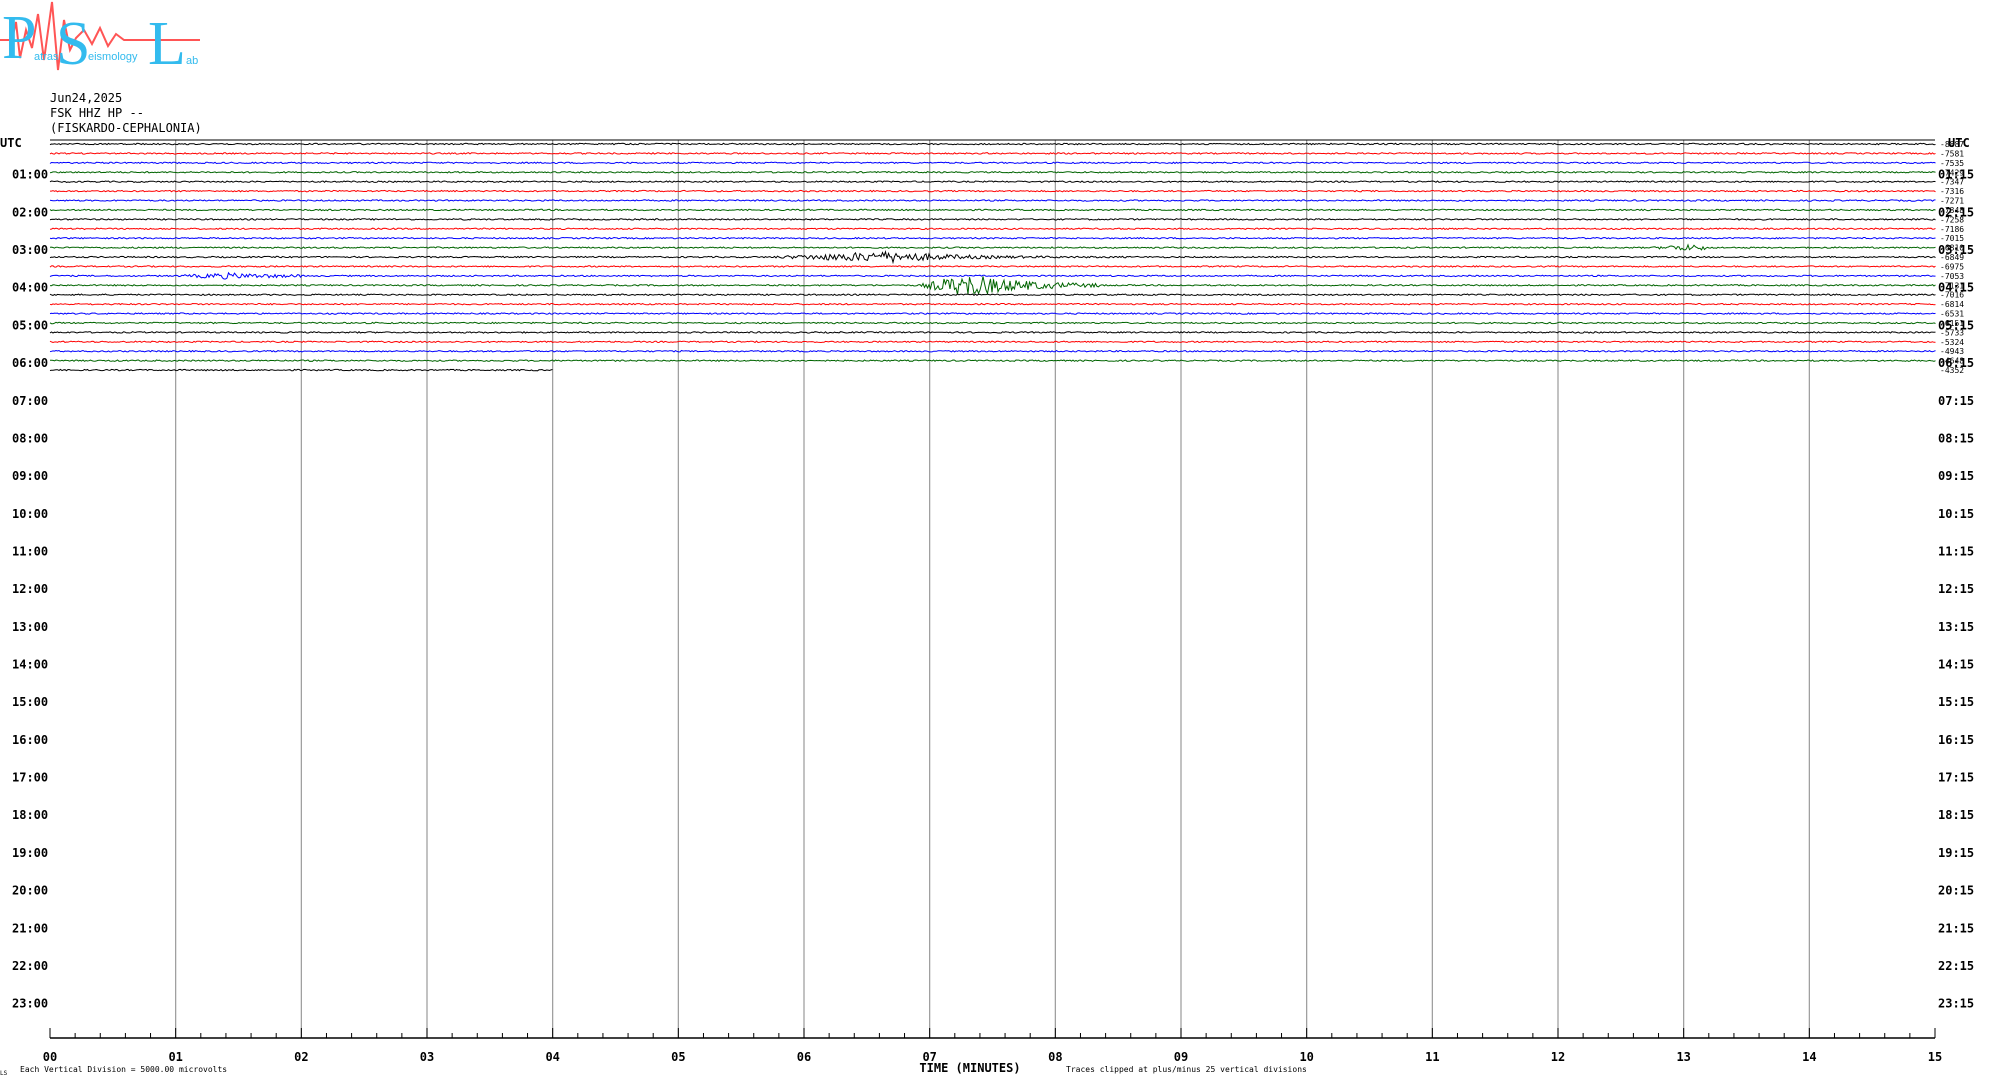  Describe the element at coordinates (1952, 295) in the screenshot. I see `trace-offset-label: -7016` at that location.